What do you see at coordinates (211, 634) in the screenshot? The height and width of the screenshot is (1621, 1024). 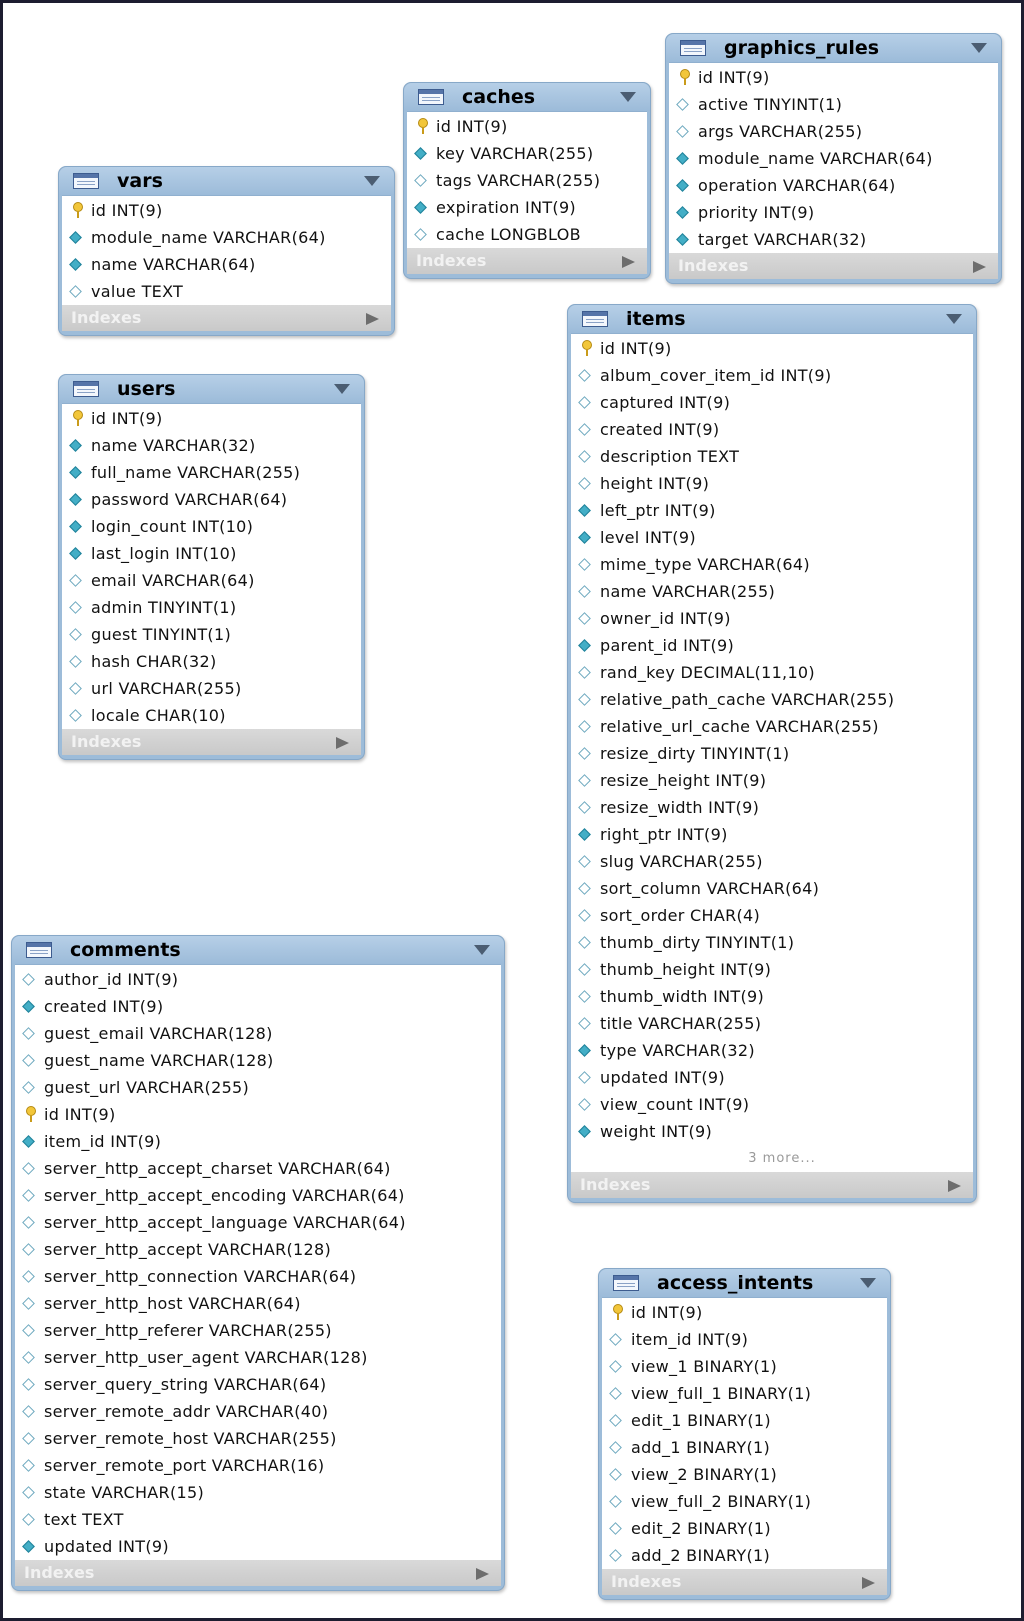 I see `column-row: guest TINYINT(1)` at bounding box center [211, 634].